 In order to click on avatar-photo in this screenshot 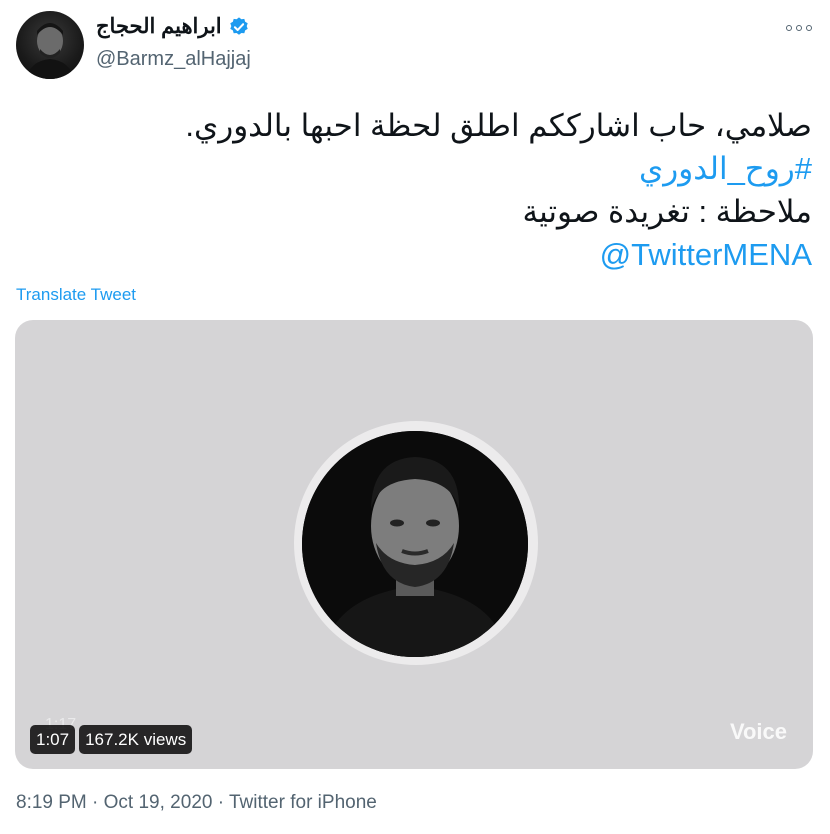, I will do `click(50, 51)`.